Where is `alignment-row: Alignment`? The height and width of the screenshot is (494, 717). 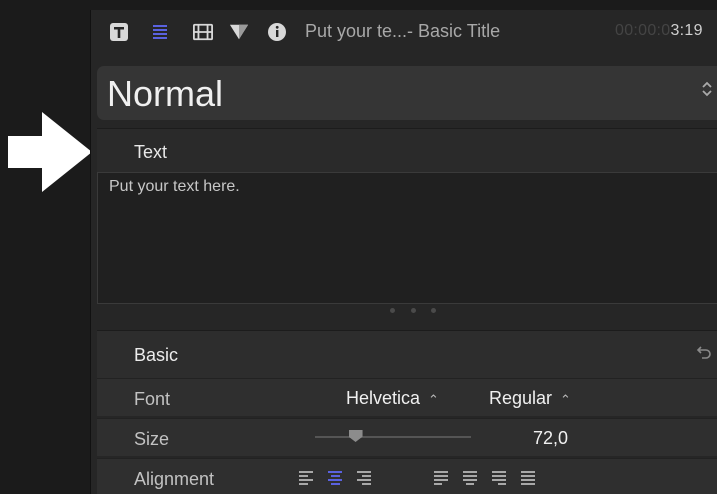 alignment-row: Alignment is located at coordinates (407, 476).